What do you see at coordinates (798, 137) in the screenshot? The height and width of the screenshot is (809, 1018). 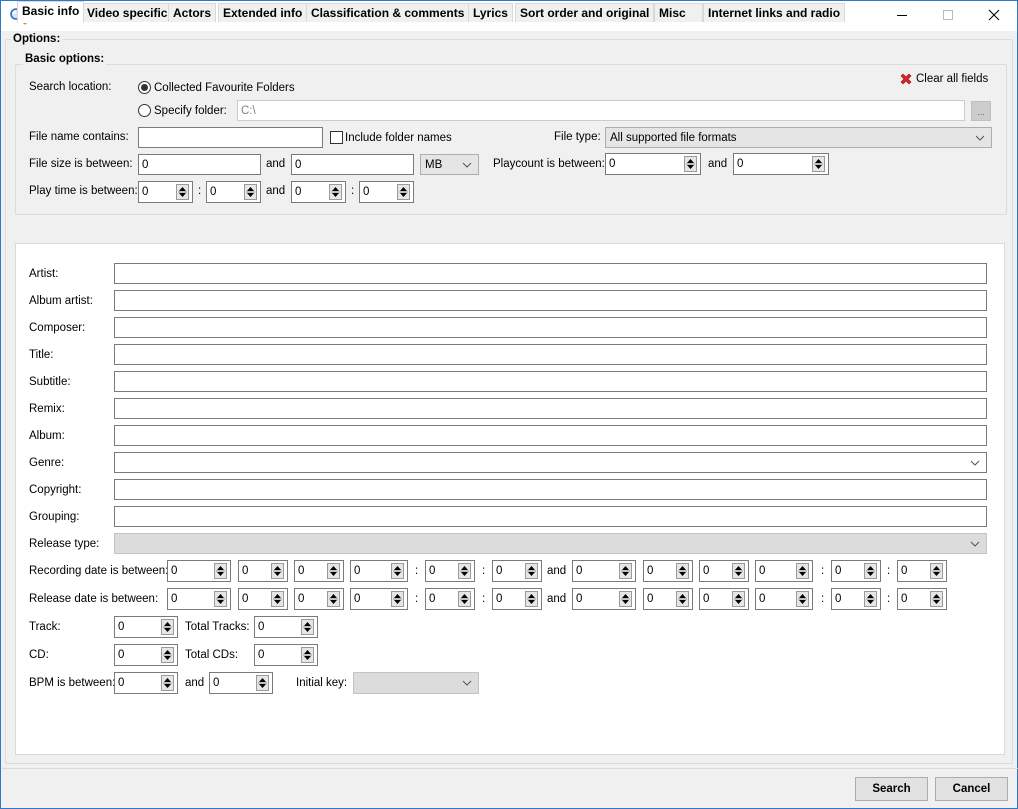 I see `file-type-select: All supported file formats` at bounding box center [798, 137].